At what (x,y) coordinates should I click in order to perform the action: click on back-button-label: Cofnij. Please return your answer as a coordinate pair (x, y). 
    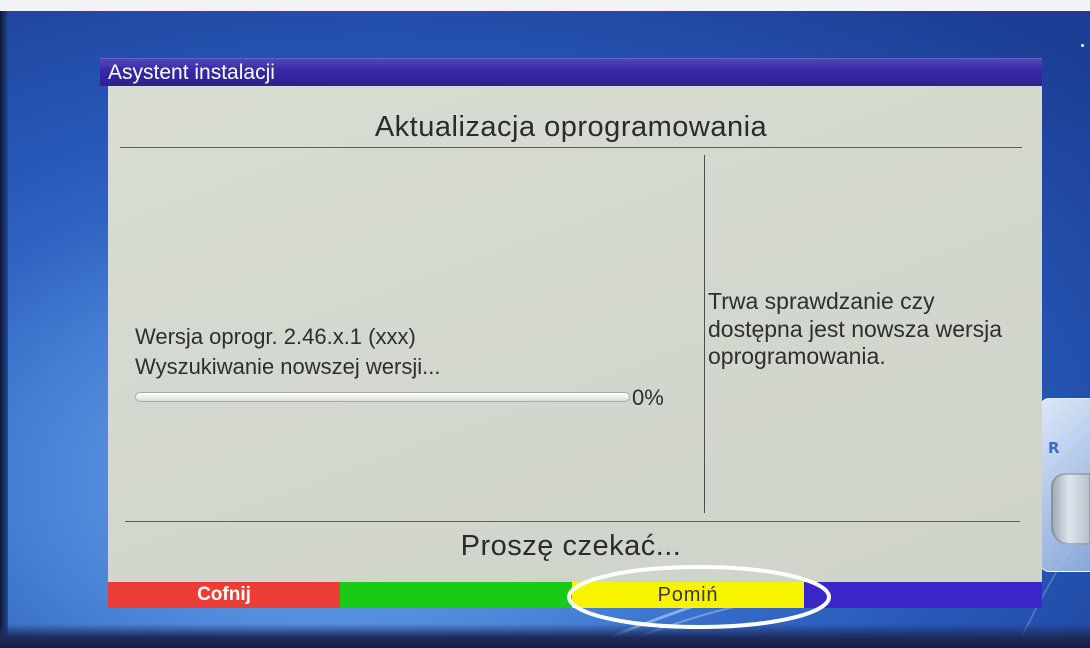
    Looking at the image, I should click on (224, 594).